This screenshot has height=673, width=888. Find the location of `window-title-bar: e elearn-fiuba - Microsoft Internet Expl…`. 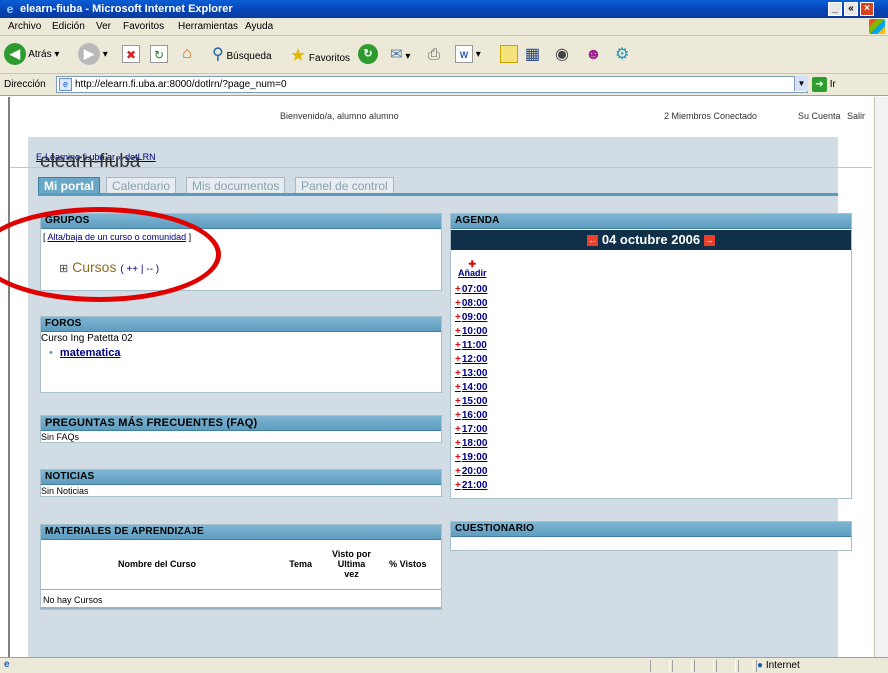

window-title-bar: e elearn-fiuba - Microsoft Internet Expl… is located at coordinates (444, 9).